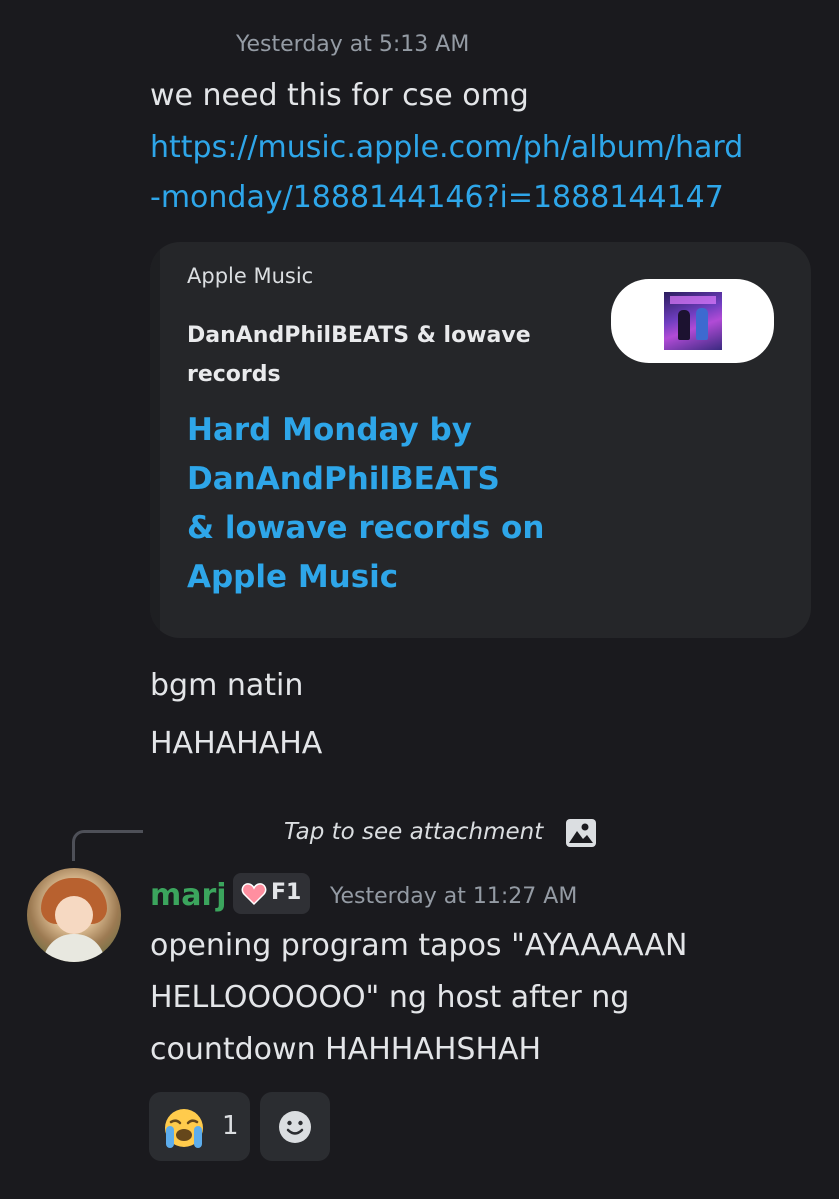 The height and width of the screenshot is (1199, 839). Describe the element at coordinates (437, 197) in the screenshot. I see `link-line-2: -monday/1888144146?i=1888144147` at that location.